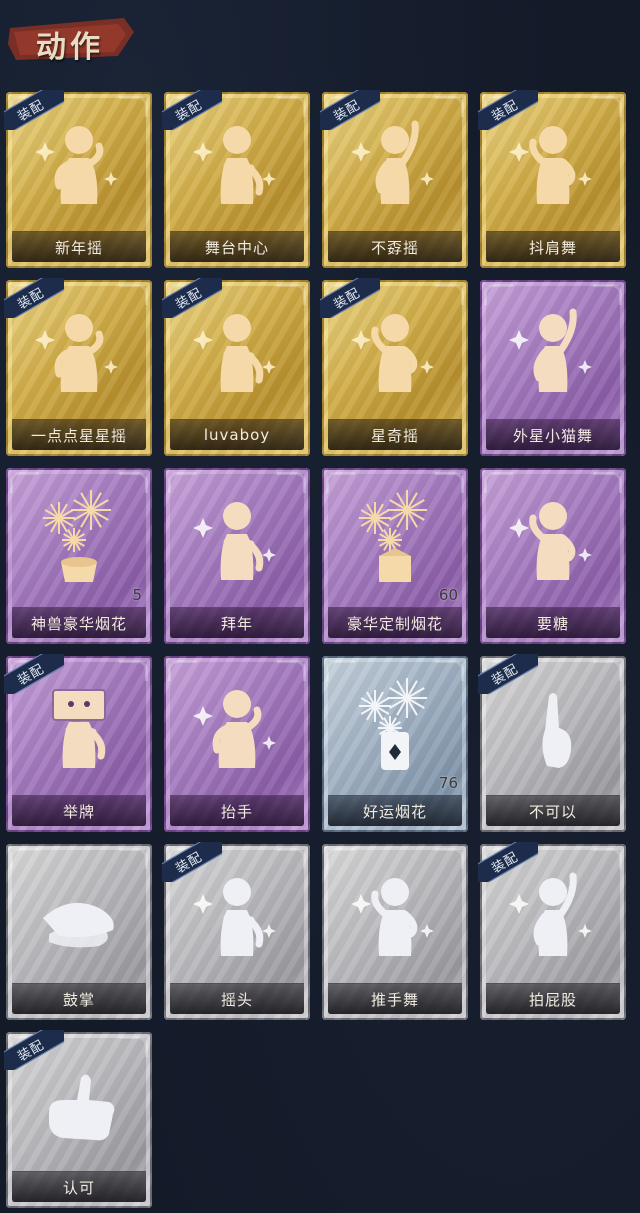 The height and width of the screenshot is (1213, 640). What do you see at coordinates (552, 931) in the screenshot?
I see `emote-card: 拍屁股 装配` at bounding box center [552, 931].